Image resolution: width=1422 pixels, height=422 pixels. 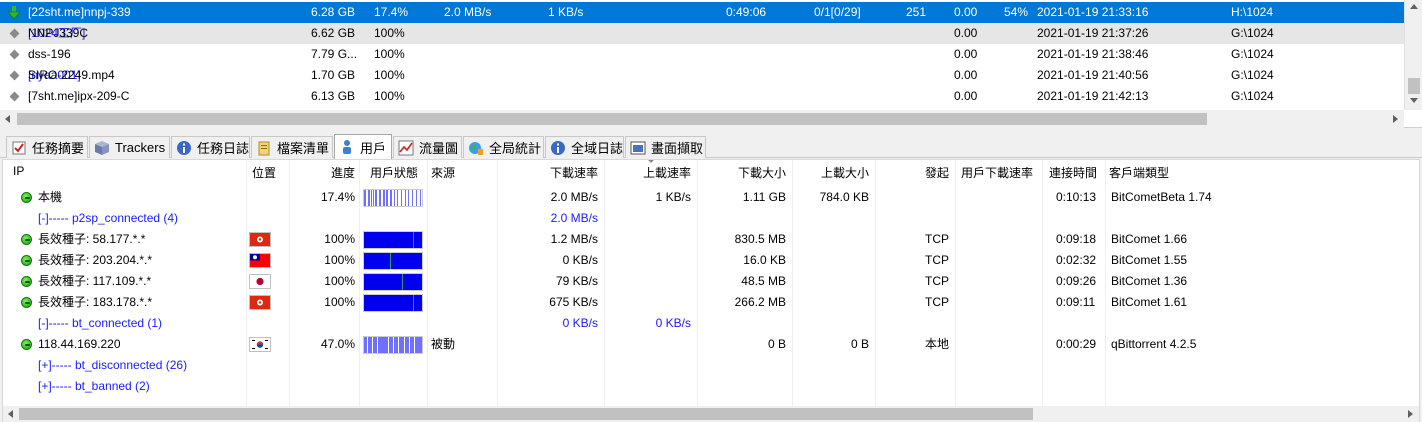 What do you see at coordinates (394, 172) in the screenshot?
I see `column-header-status: 用戶狀態` at bounding box center [394, 172].